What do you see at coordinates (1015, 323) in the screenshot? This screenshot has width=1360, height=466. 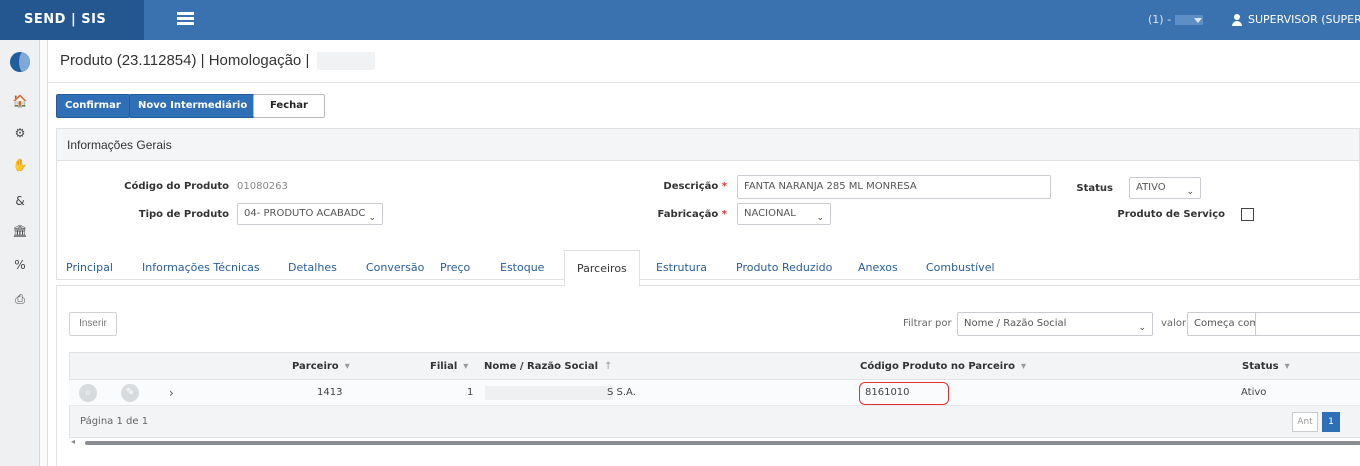 I see `filter-field-value: Nome / Razão Social` at bounding box center [1015, 323].